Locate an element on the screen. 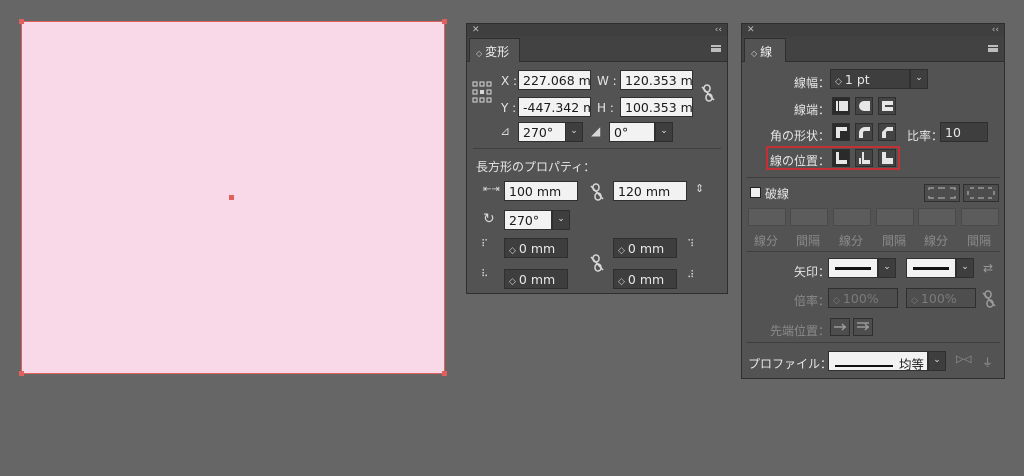  corner-bottom-left-icon: ⠧ is located at coordinates (485, 274).